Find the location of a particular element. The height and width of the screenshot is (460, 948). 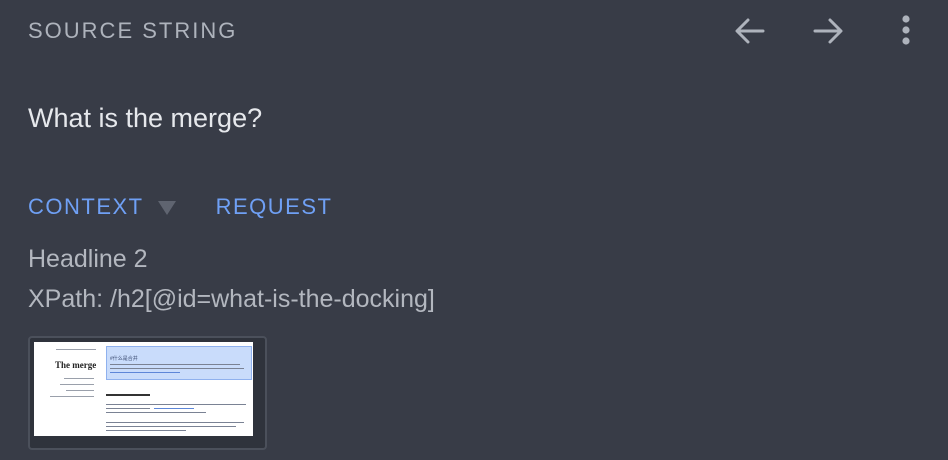

screenshot-preview: The merge #什么是合并 is located at coordinates (143, 389).